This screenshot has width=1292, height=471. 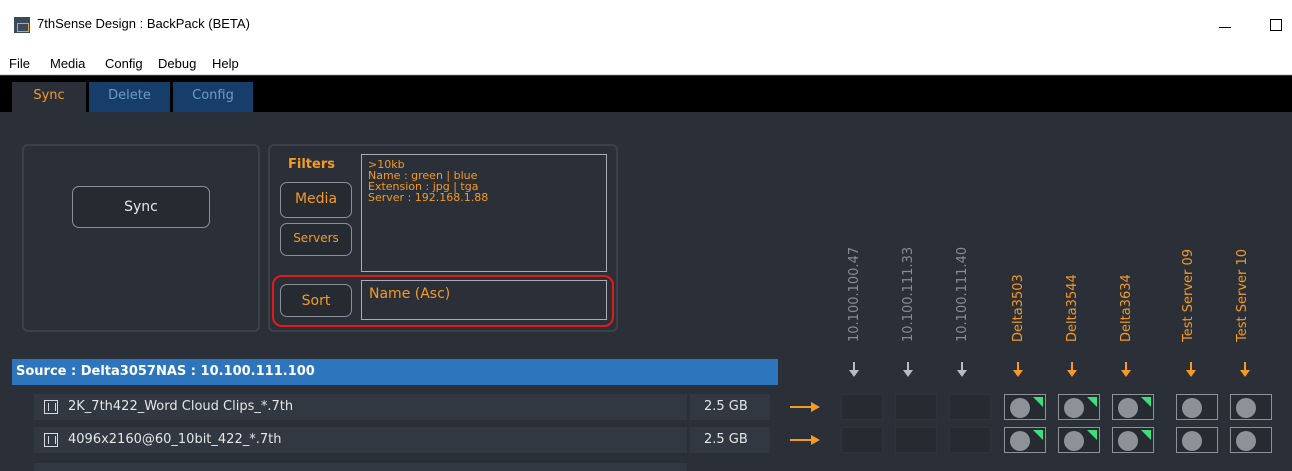 What do you see at coordinates (311, 164) in the screenshot?
I see `filters-label: Filters` at bounding box center [311, 164].